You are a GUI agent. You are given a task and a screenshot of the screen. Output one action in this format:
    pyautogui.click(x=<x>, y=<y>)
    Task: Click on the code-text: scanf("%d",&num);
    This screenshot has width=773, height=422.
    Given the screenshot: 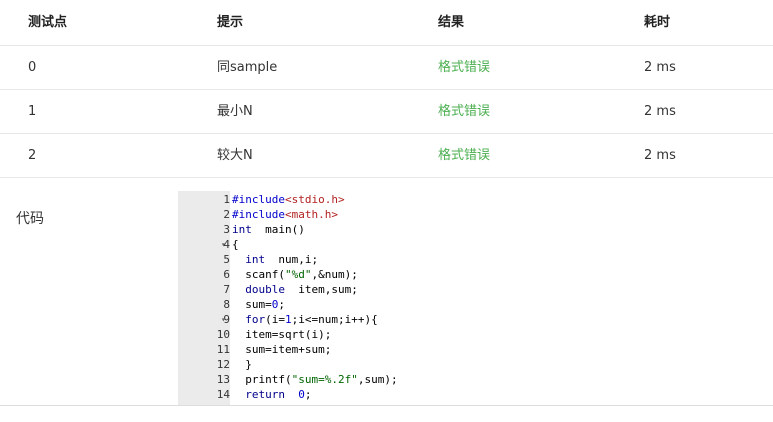 What is the action you would take?
    pyautogui.click(x=295, y=274)
    